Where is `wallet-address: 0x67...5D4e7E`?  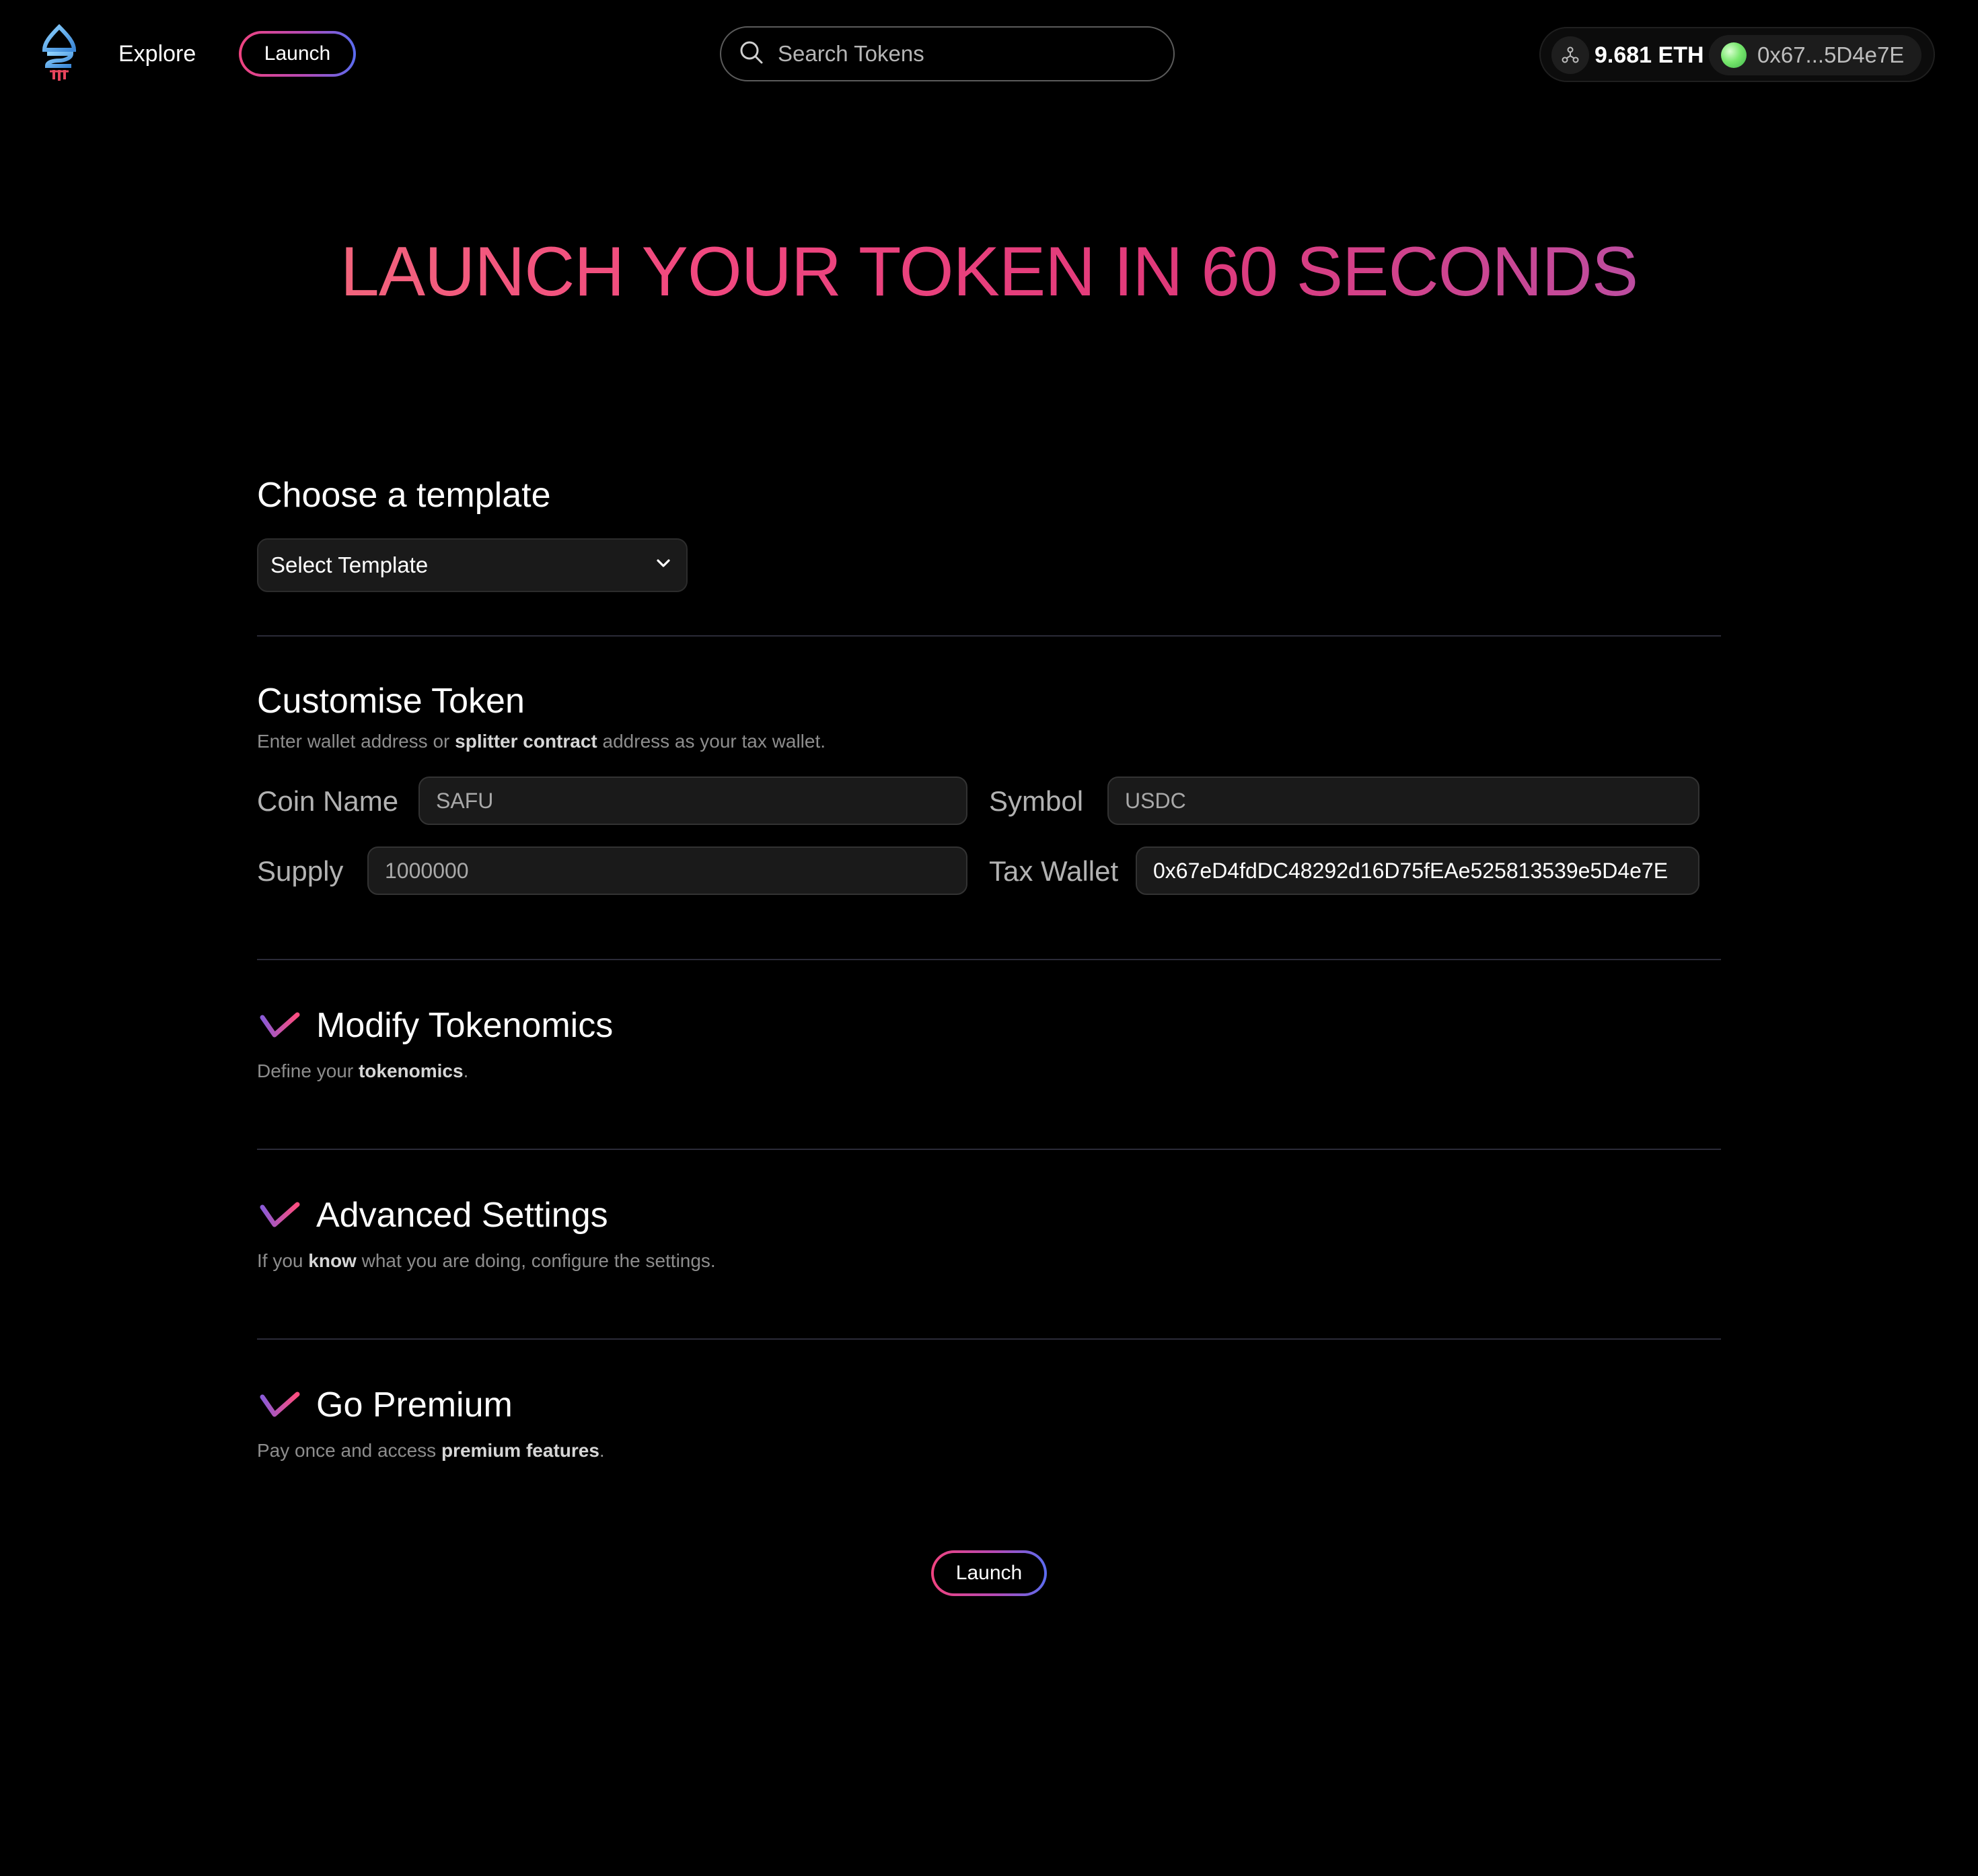
wallet-address: 0x67...5D4e7E is located at coordinates (1831, 54).